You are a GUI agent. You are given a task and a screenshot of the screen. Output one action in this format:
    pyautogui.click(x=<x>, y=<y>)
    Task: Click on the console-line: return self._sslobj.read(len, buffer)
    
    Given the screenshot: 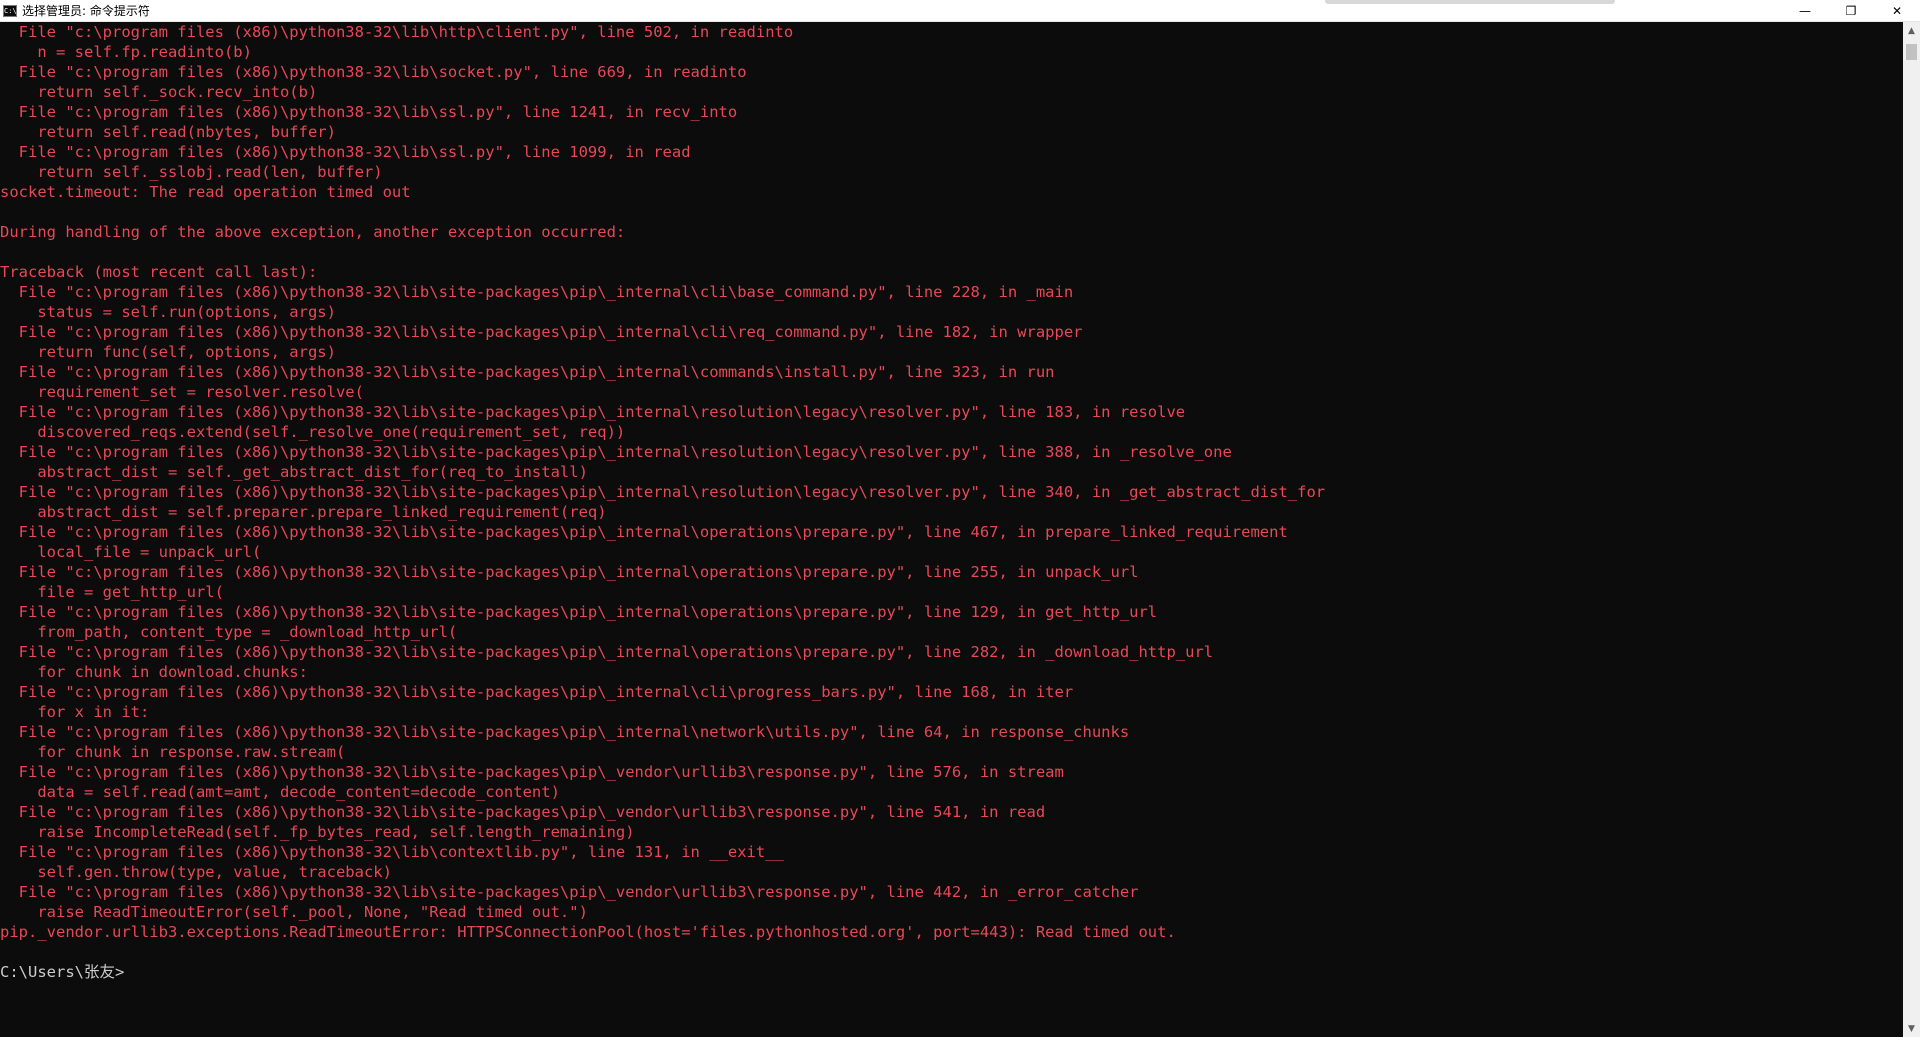 What is the action you would take?
    pyautogui.click(x=191, y=172)
    